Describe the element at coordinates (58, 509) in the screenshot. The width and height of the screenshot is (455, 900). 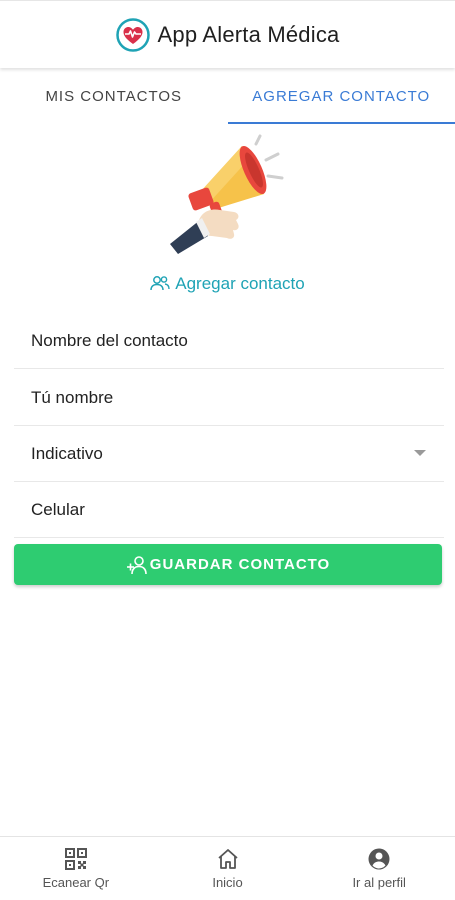
I see `phone-placeholder: Celular` at that location.